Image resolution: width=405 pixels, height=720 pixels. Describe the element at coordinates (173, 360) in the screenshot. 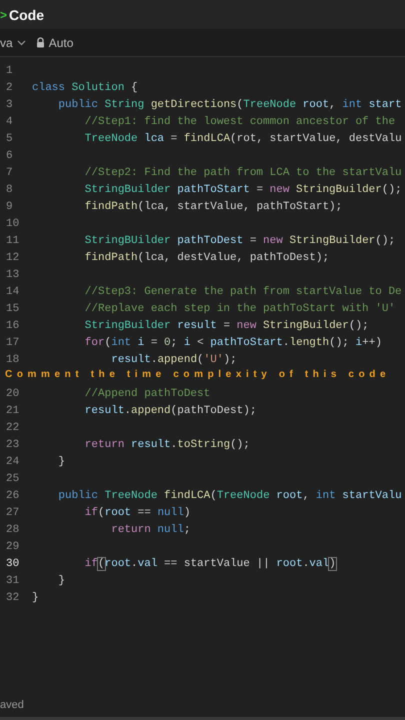

I see `code-line: result.append('U');` at that location.